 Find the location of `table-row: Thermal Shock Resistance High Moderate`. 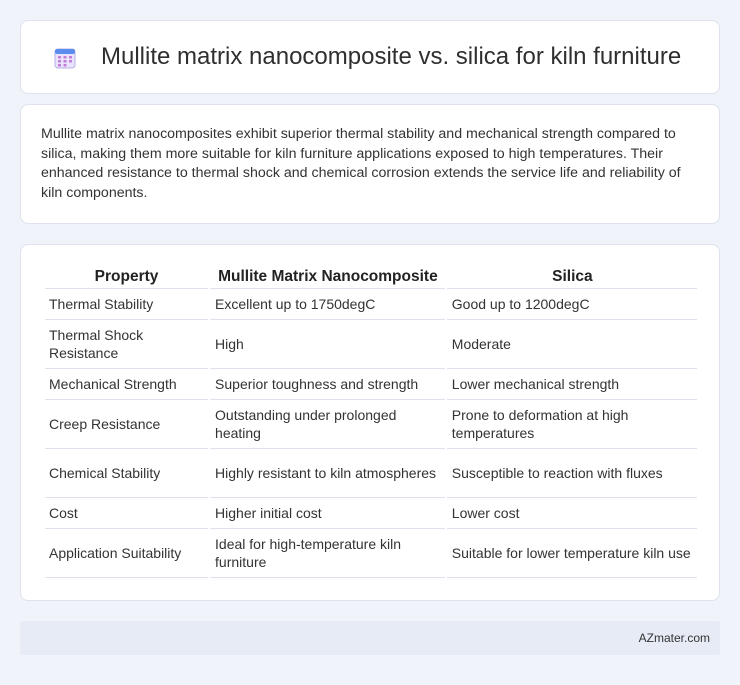

table-row: Thermal Shock Resistance High Moderate is located at coordinates (371, 344).